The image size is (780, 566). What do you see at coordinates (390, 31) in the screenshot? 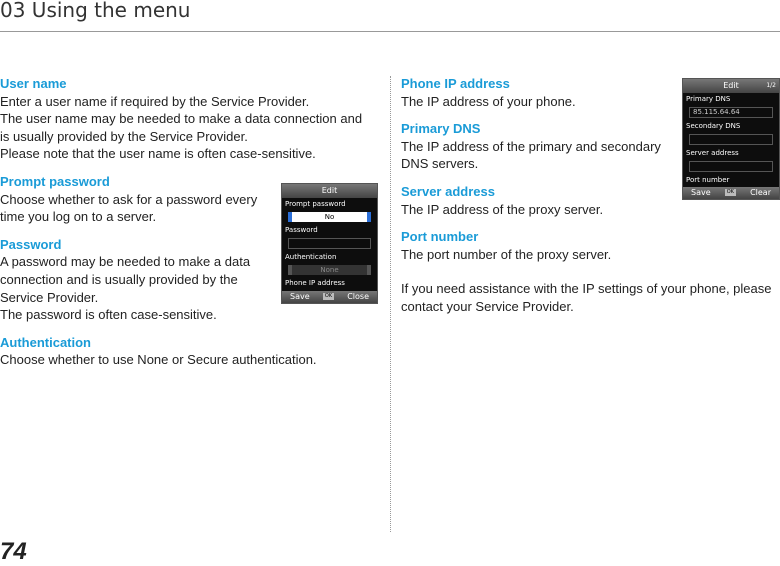
I see `header-rule` at bounding box center [390, 31].